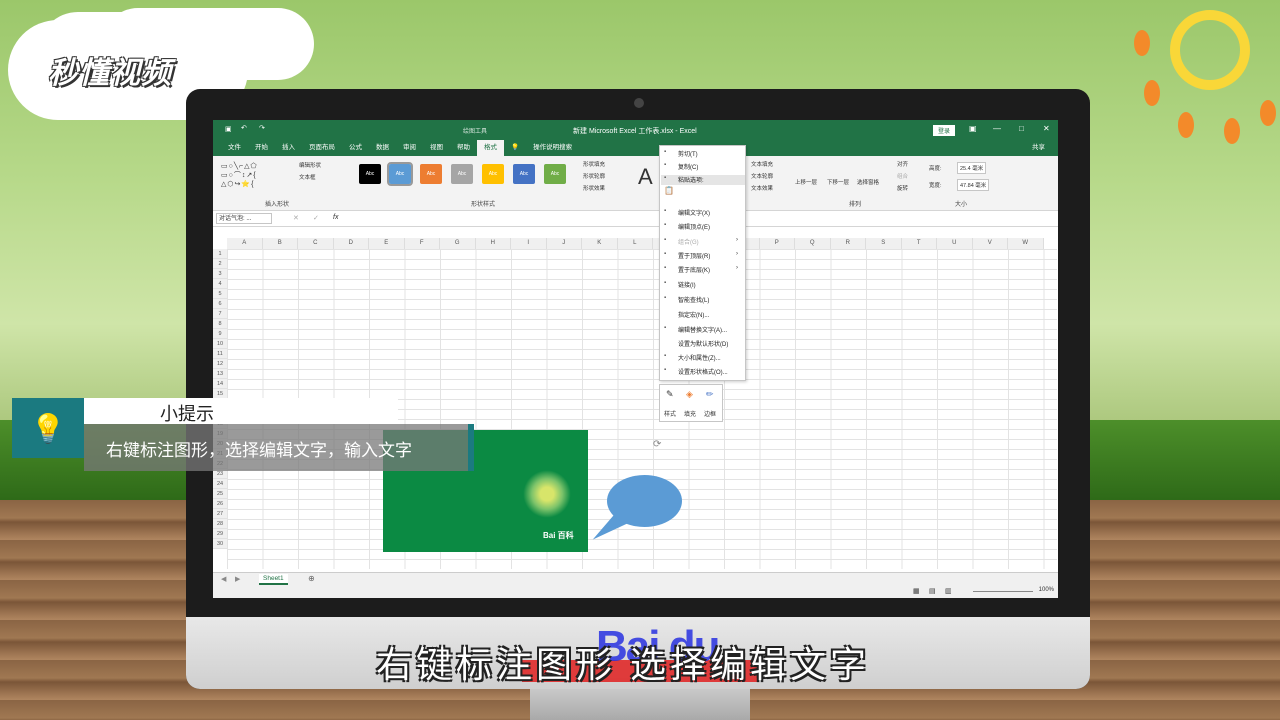 This screenshot has width=1280, height=720. Describe the element at coordinates (351, 243) in the screenshot. I see `column-header: D` at that location.